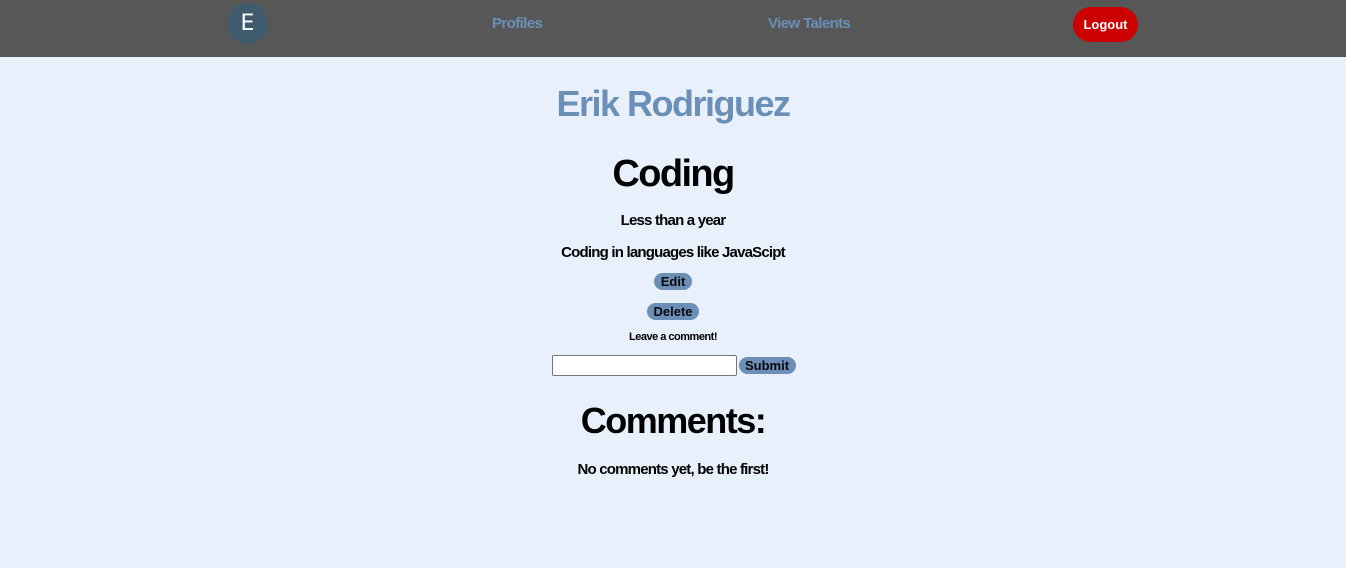 This screenshot has height=568, width=1346. What do you see at coordinates (1105, 24) in the screenshot?
I see `logout-button: Logout` at bounding box center [1105, 24].